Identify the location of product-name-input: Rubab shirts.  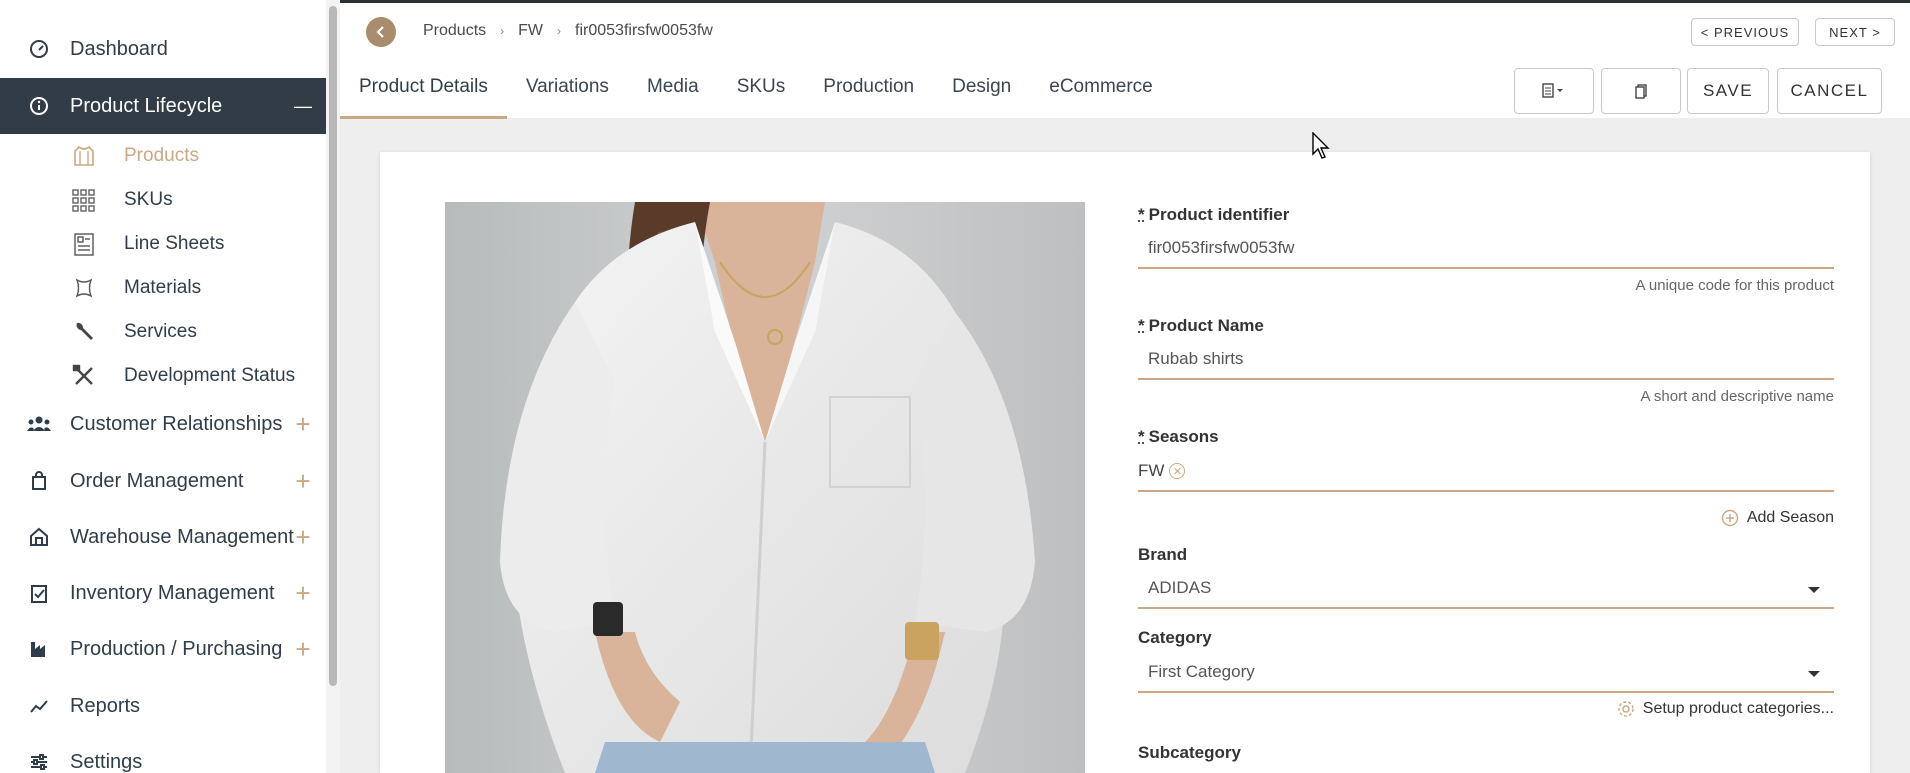
(1486, 360).